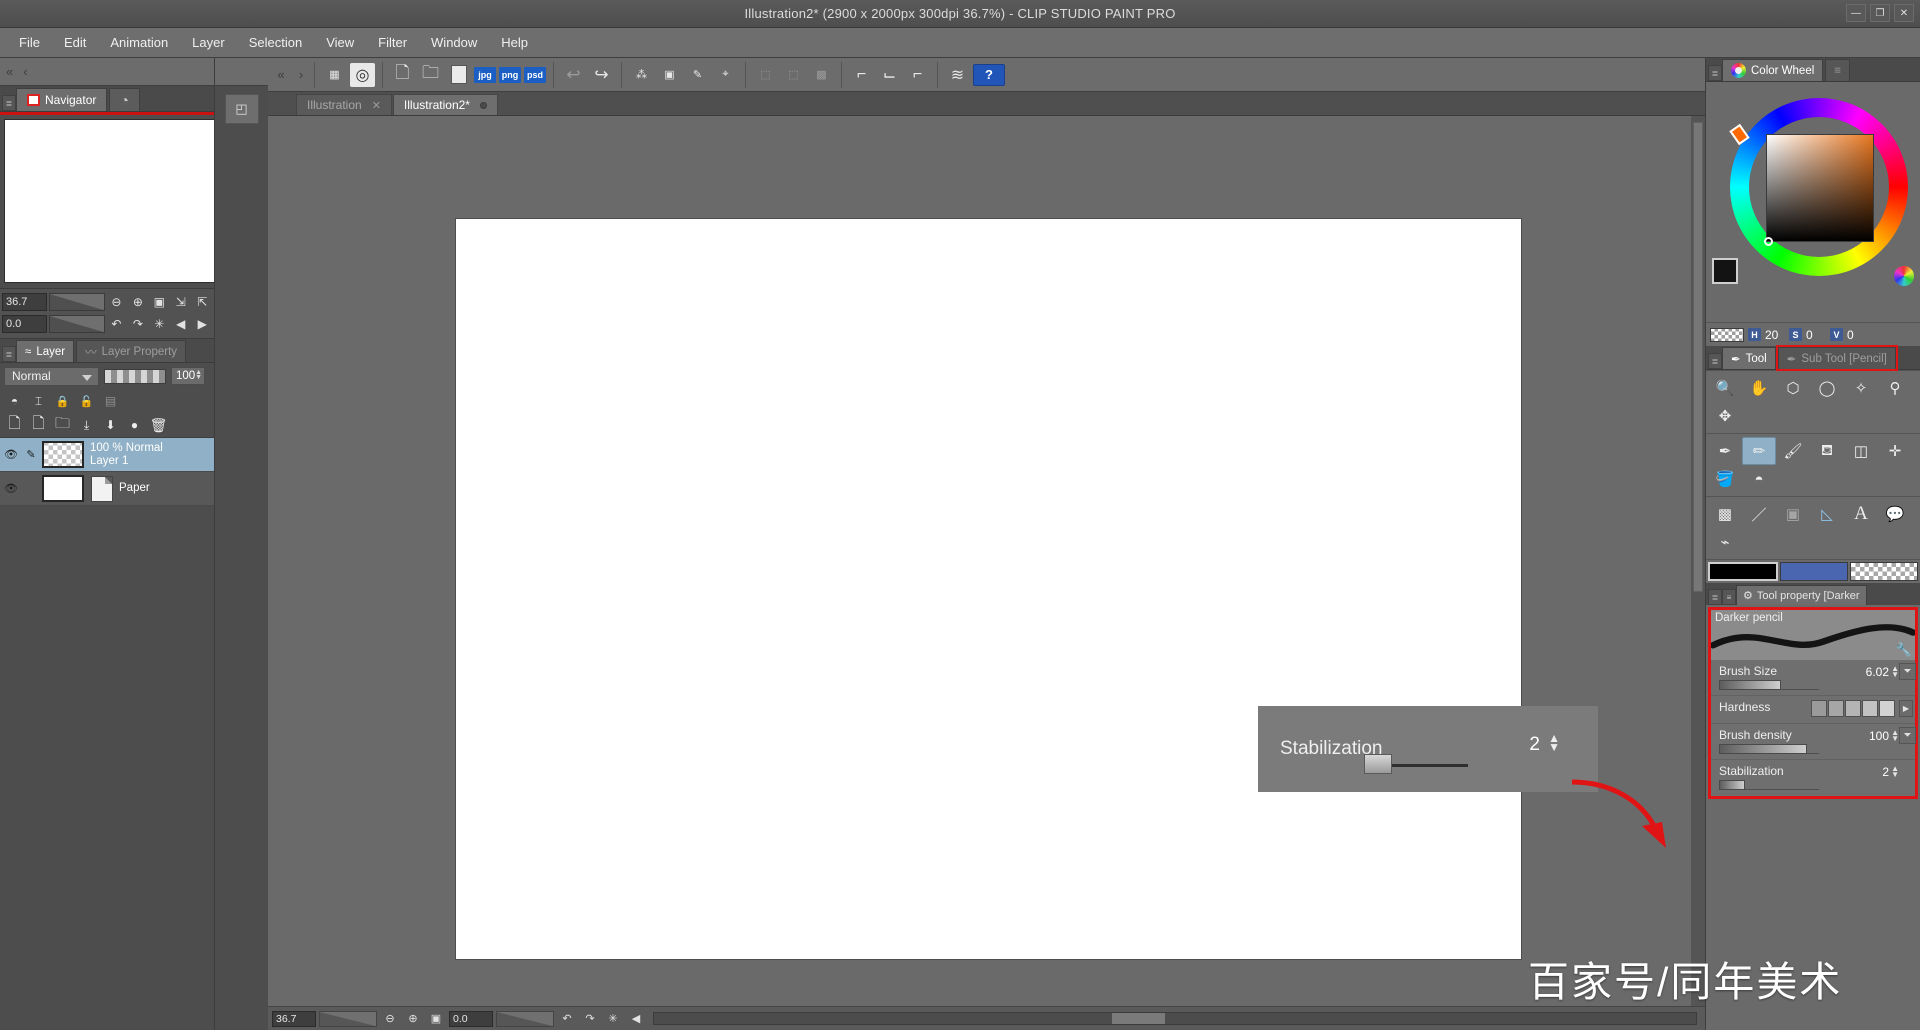  I want to click on brush-size-value: 6.02, so click(1877, 672).